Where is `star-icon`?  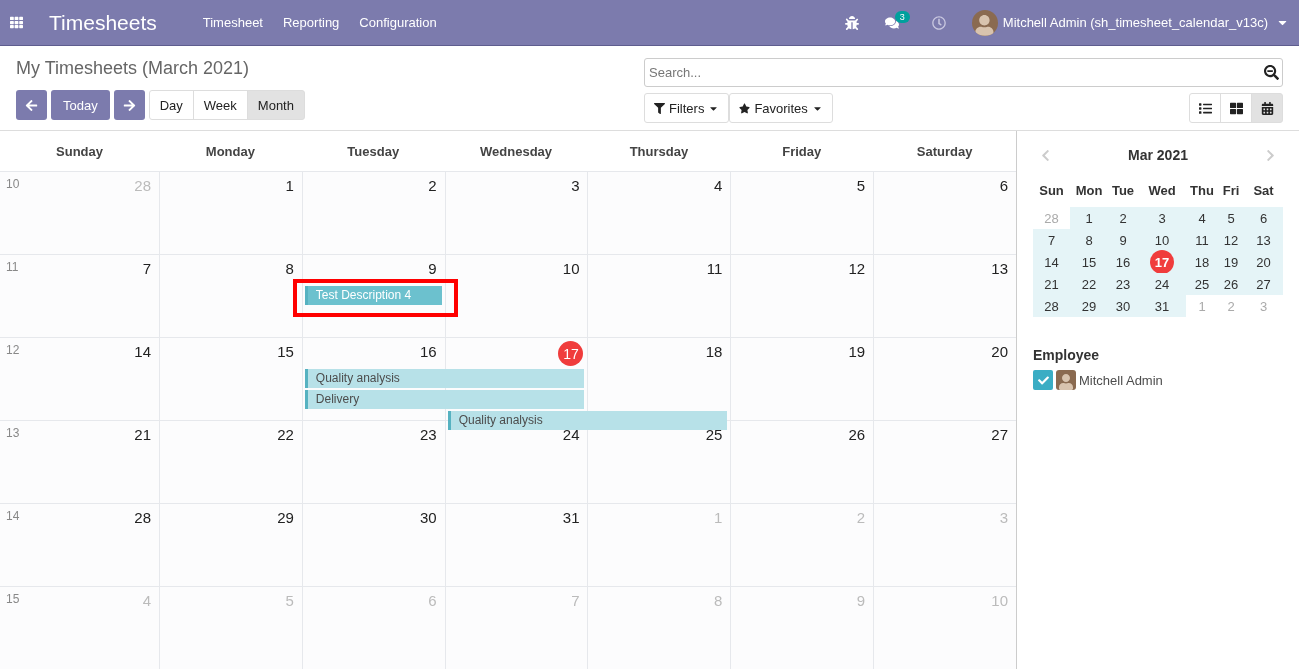 star-icon is located at coordinates (745, 108).